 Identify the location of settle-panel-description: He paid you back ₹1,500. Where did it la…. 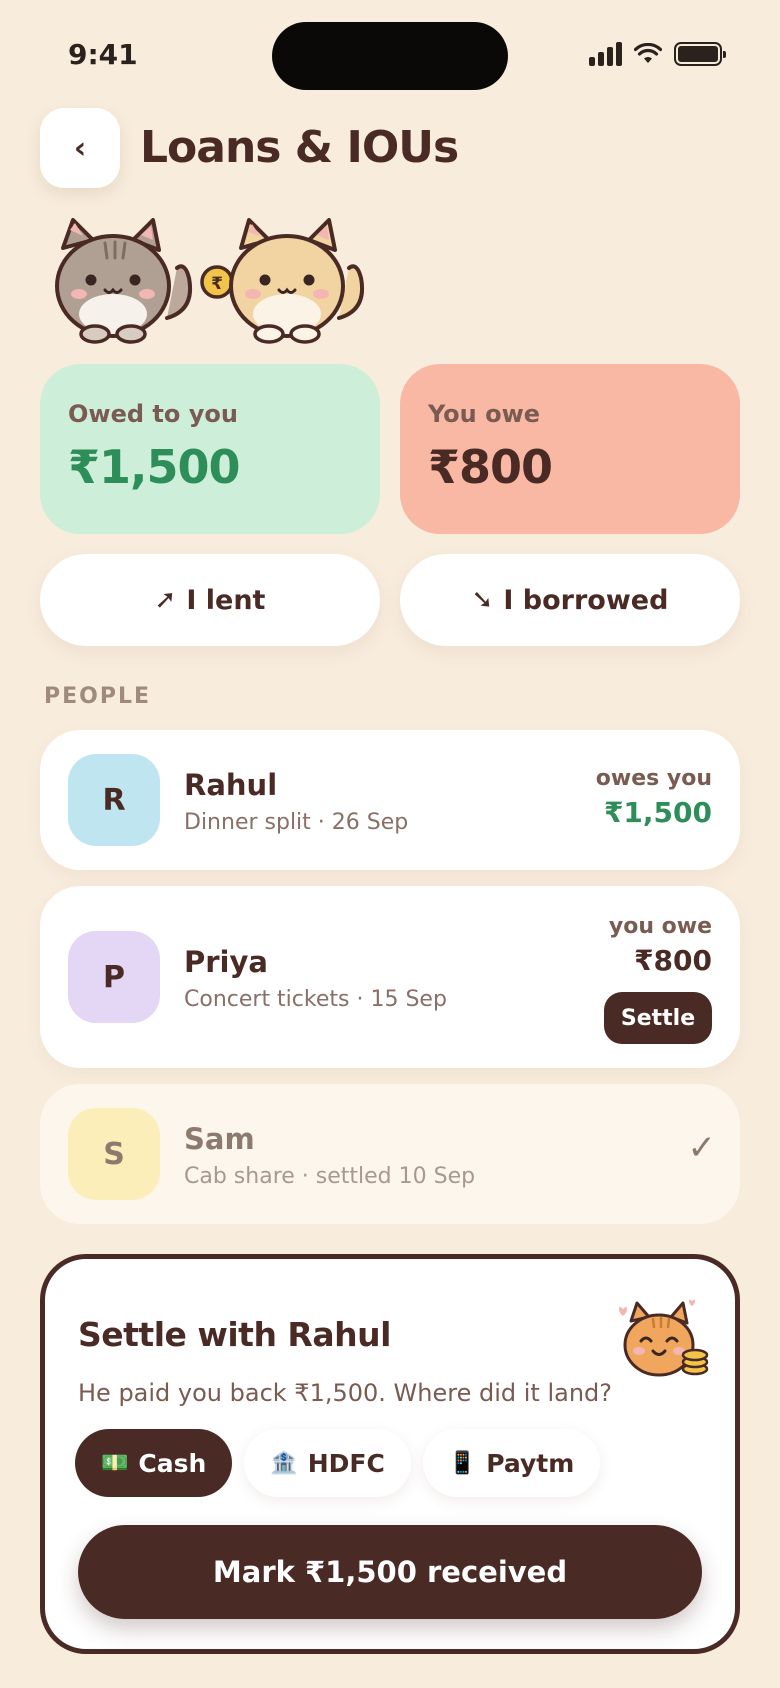
(345, 1393).